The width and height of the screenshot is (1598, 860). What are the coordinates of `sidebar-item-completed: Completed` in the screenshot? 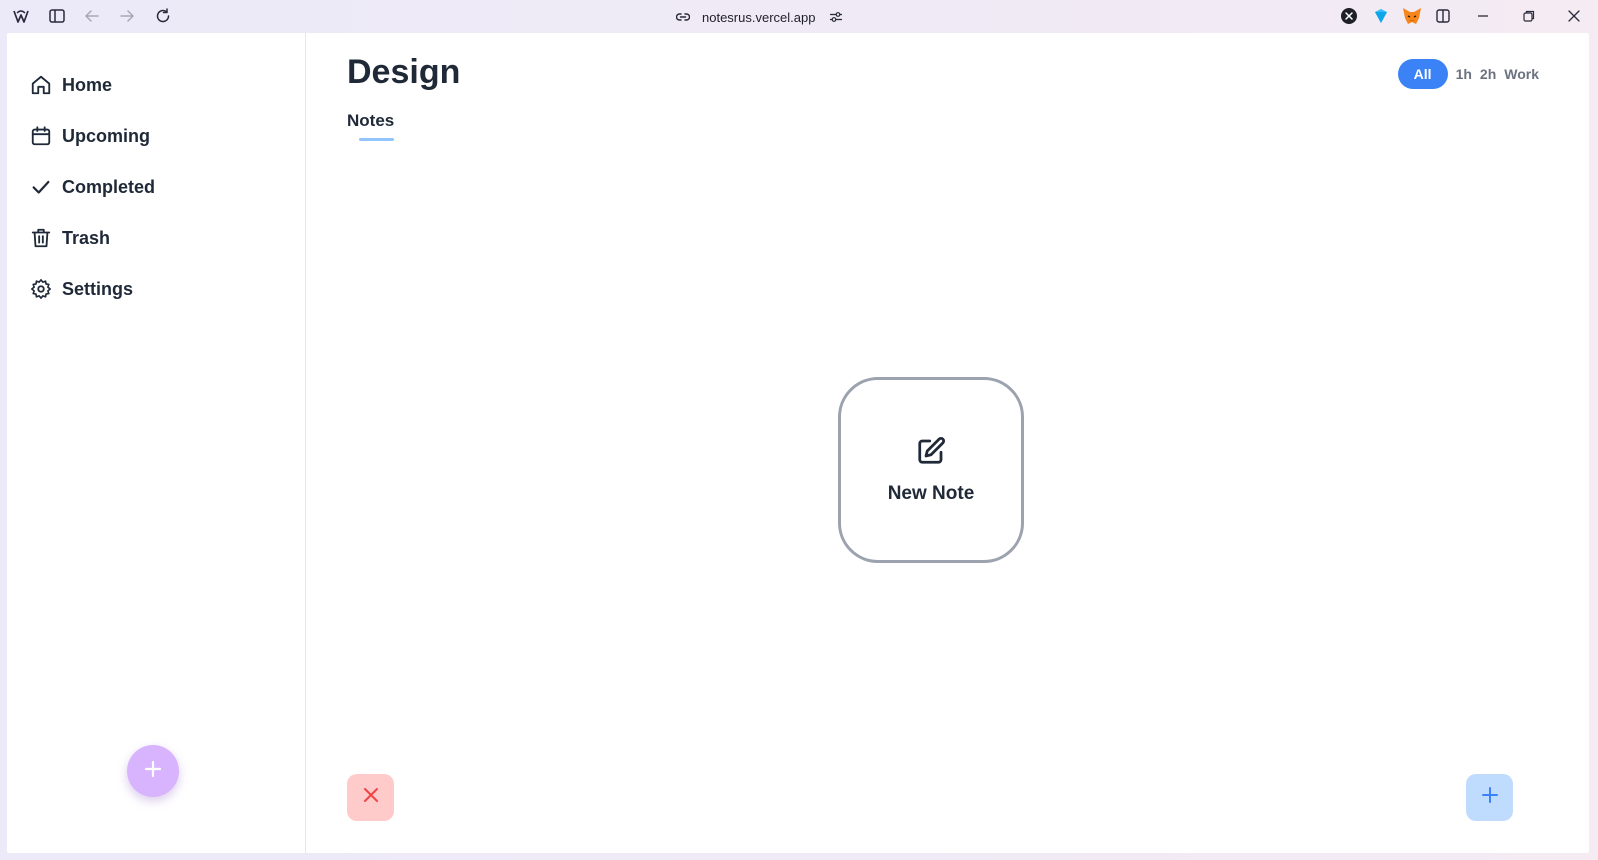 It's located at (92, 187).